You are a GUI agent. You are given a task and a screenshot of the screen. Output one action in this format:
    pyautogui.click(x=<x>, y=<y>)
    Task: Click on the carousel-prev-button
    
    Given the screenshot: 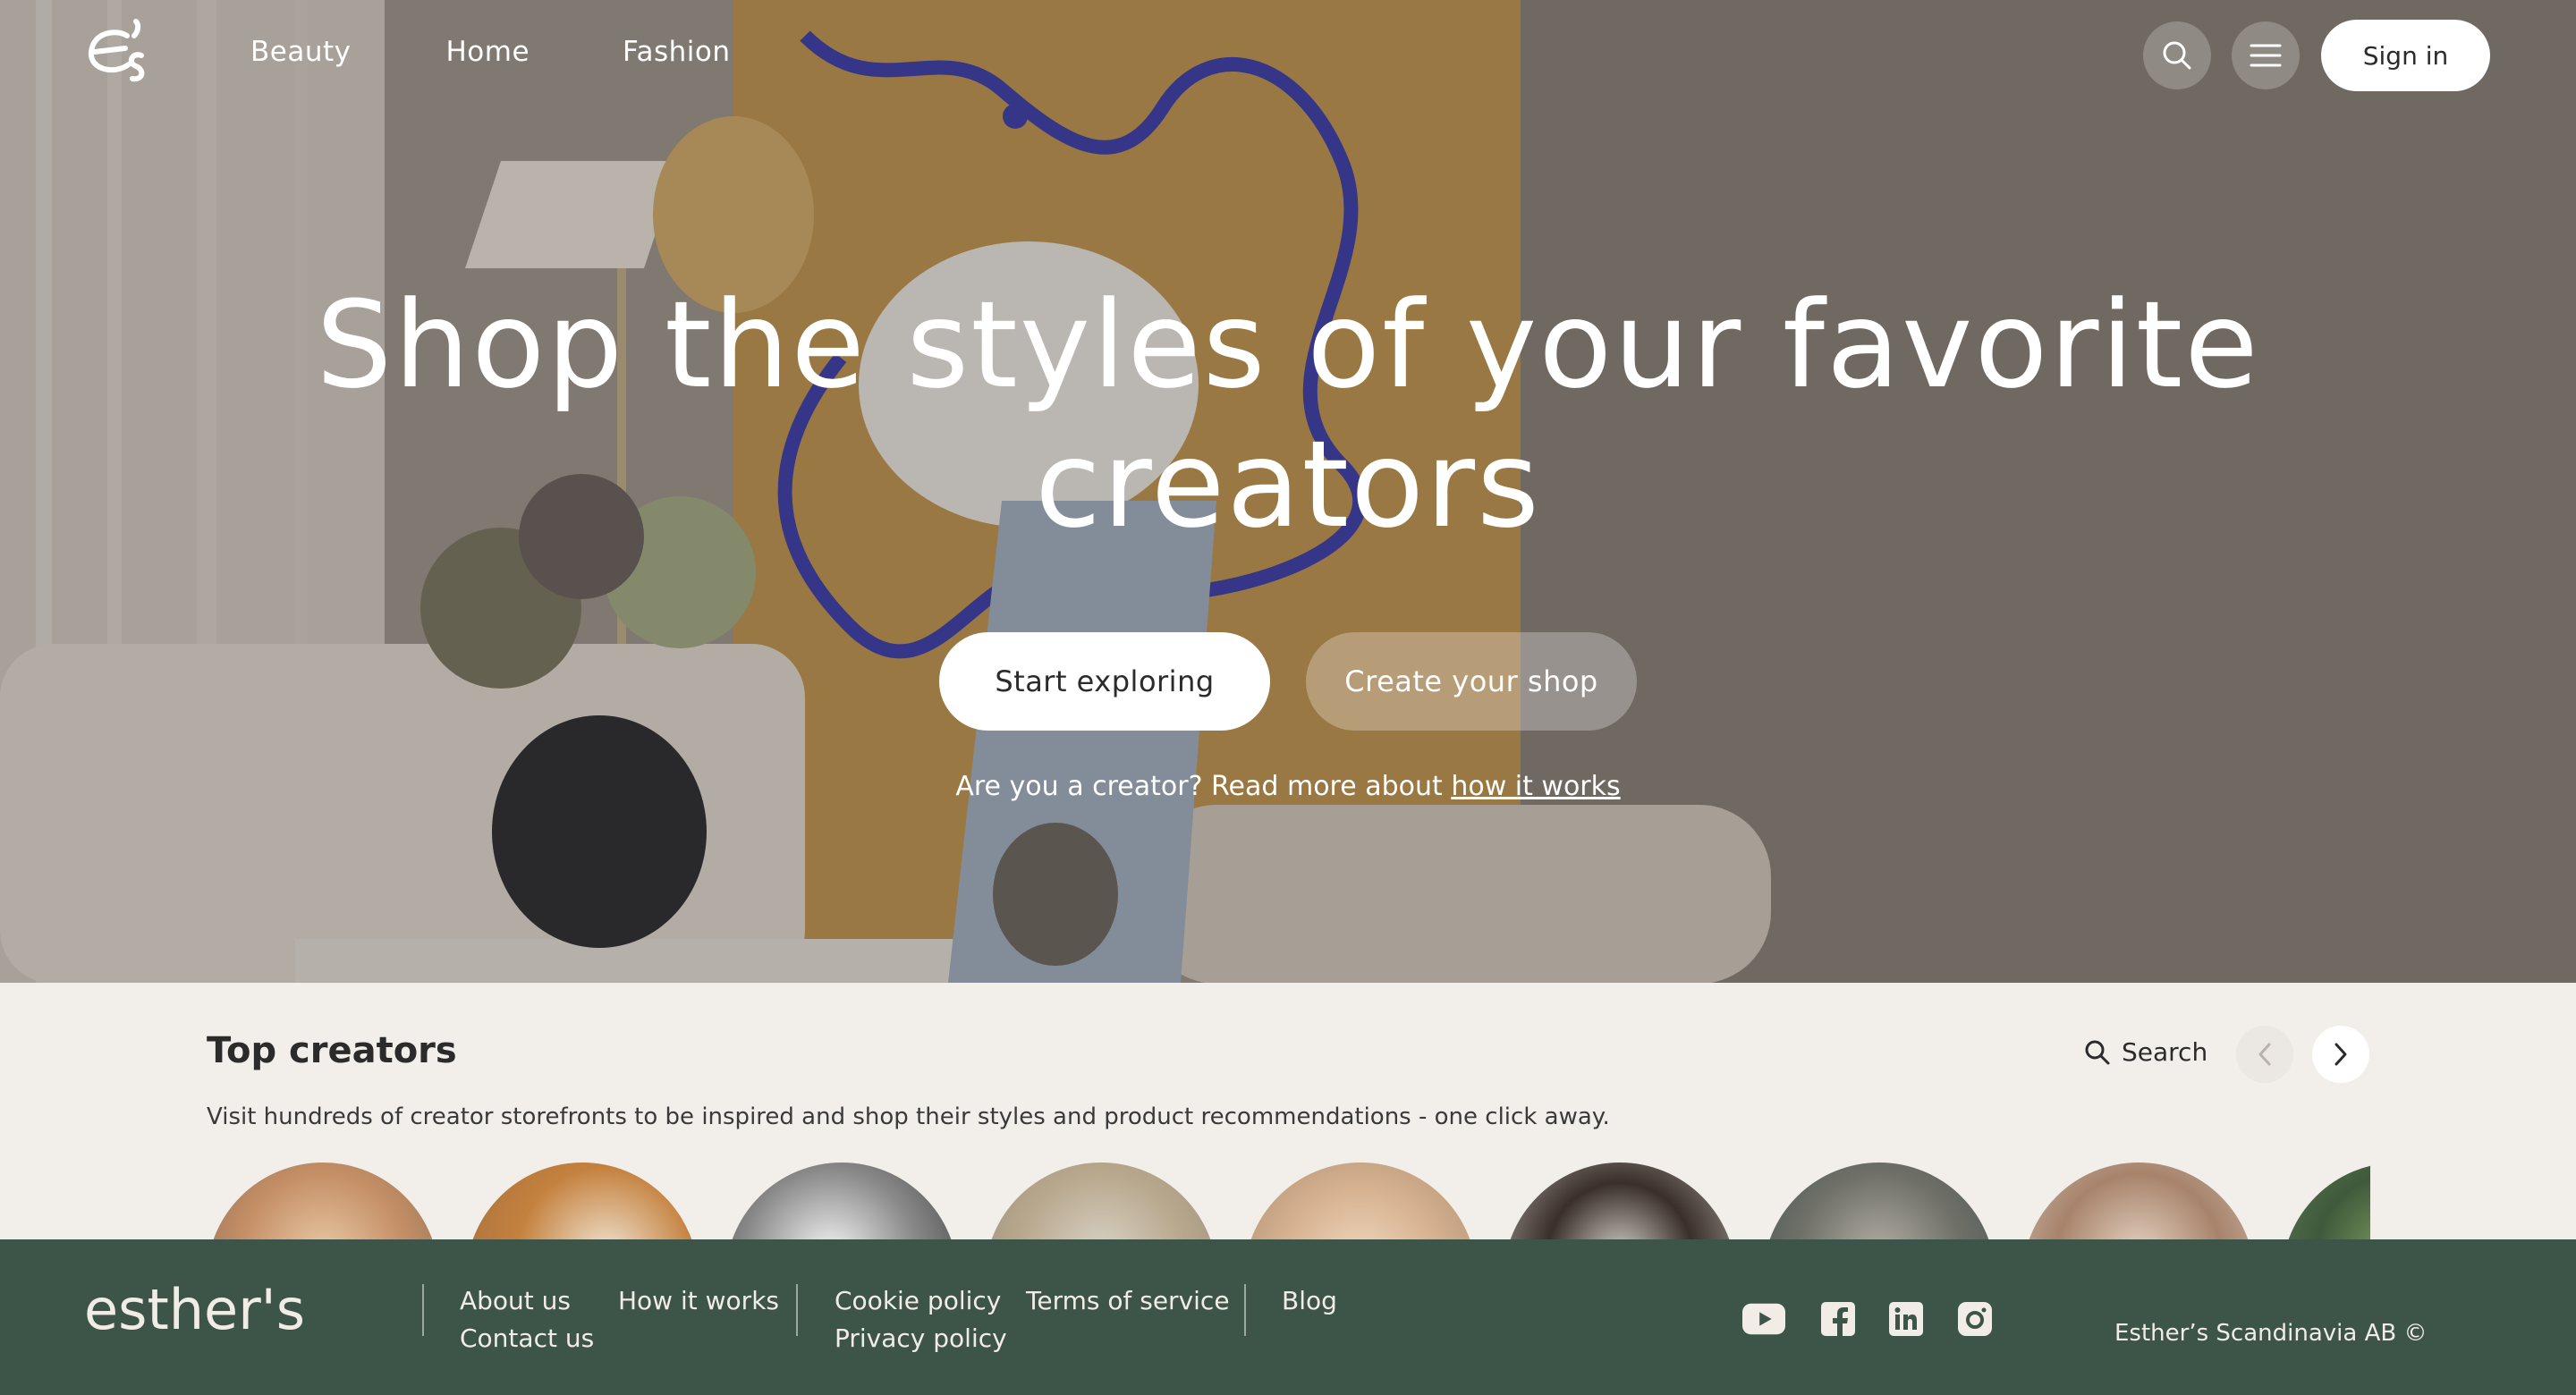 What is the action you would take?
    pyautogui.click(x=2264, y=1054)
    